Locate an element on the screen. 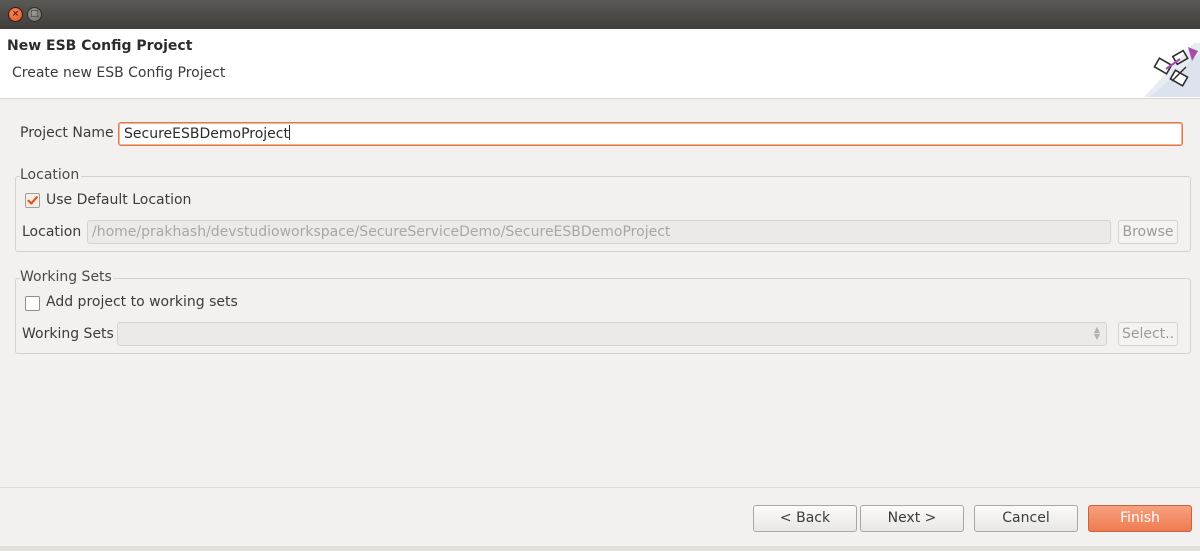  maximize-icon: □ is located at coordinates (34, 14).